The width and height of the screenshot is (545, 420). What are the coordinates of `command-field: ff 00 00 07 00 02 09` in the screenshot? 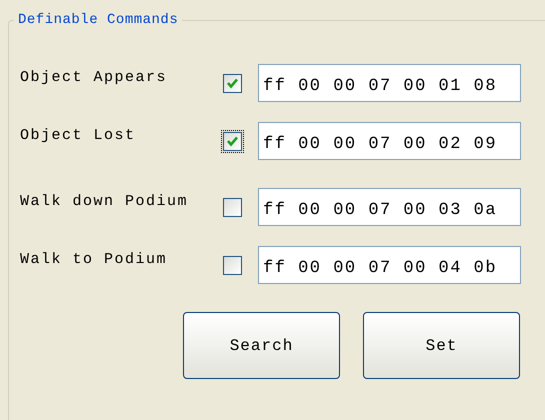 It's located at (389, 141).